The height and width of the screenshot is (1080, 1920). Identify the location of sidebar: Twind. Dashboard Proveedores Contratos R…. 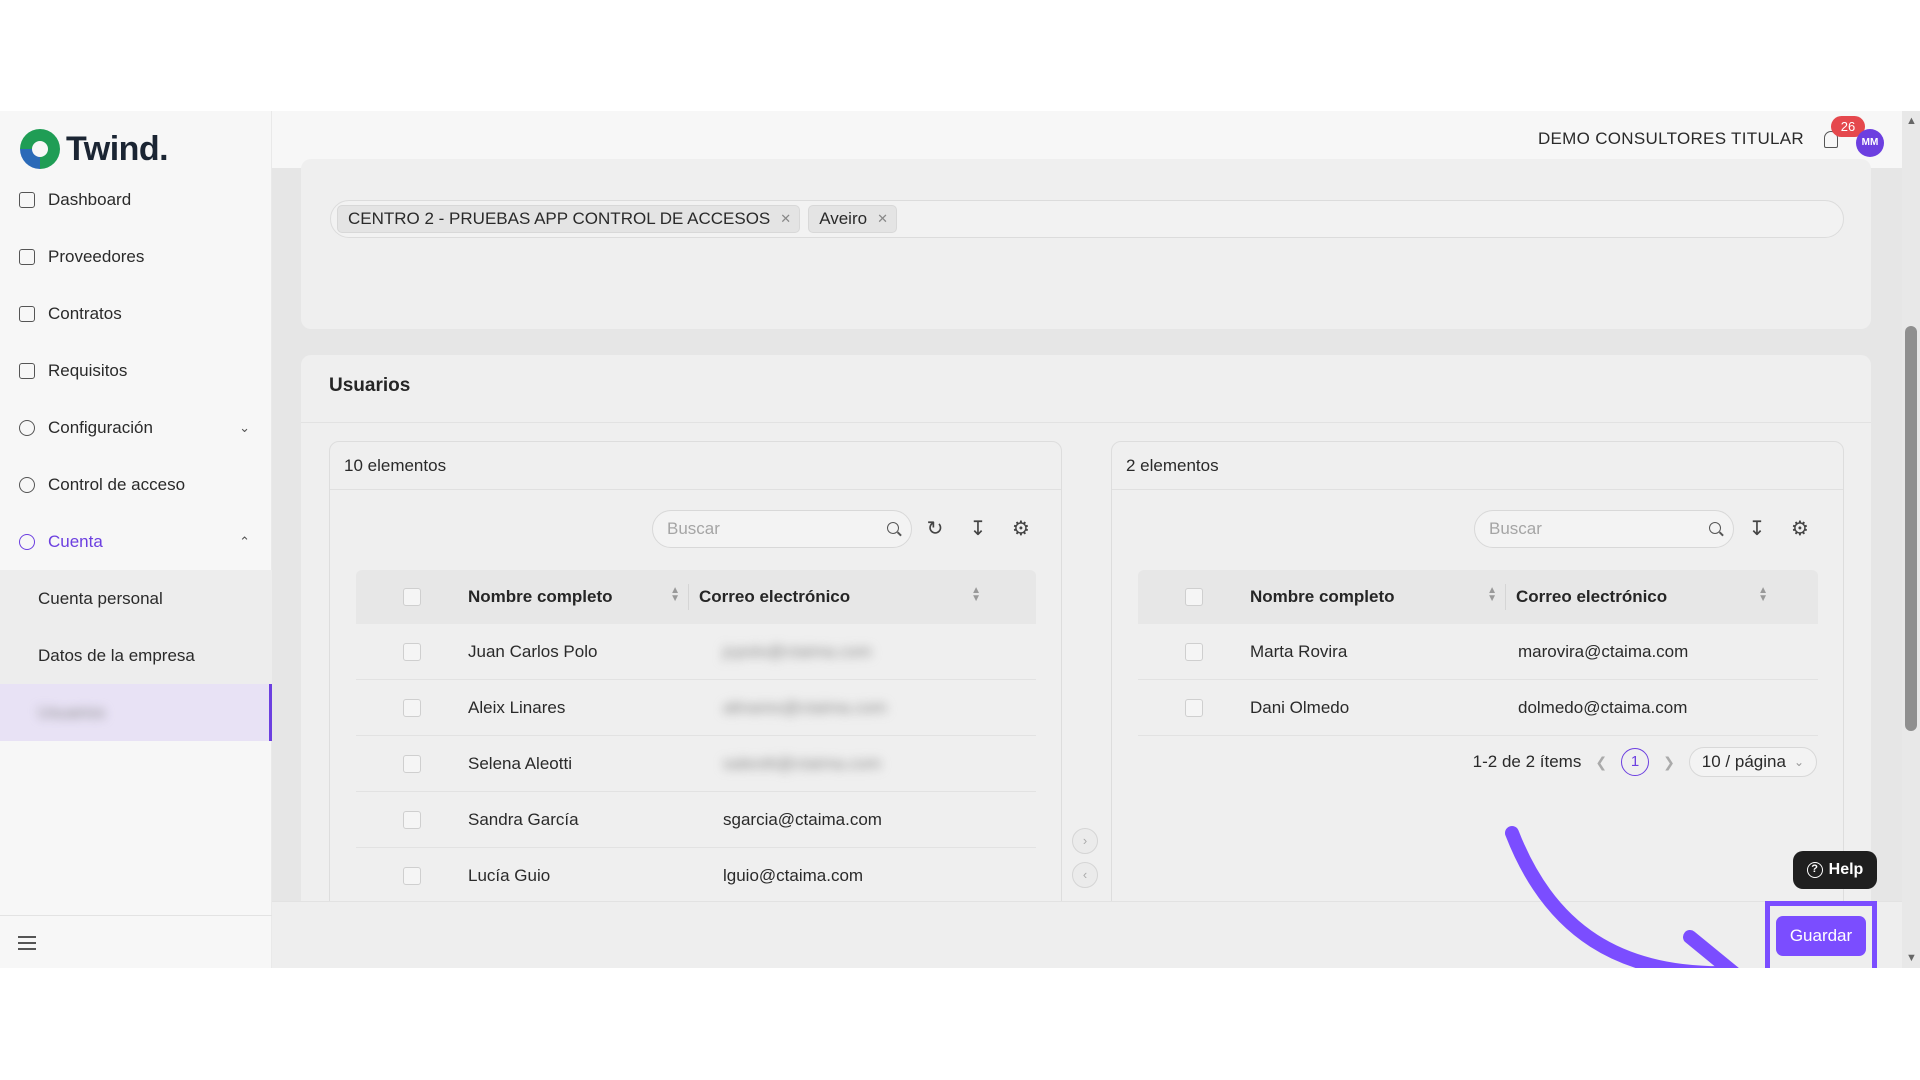
(136, 539).